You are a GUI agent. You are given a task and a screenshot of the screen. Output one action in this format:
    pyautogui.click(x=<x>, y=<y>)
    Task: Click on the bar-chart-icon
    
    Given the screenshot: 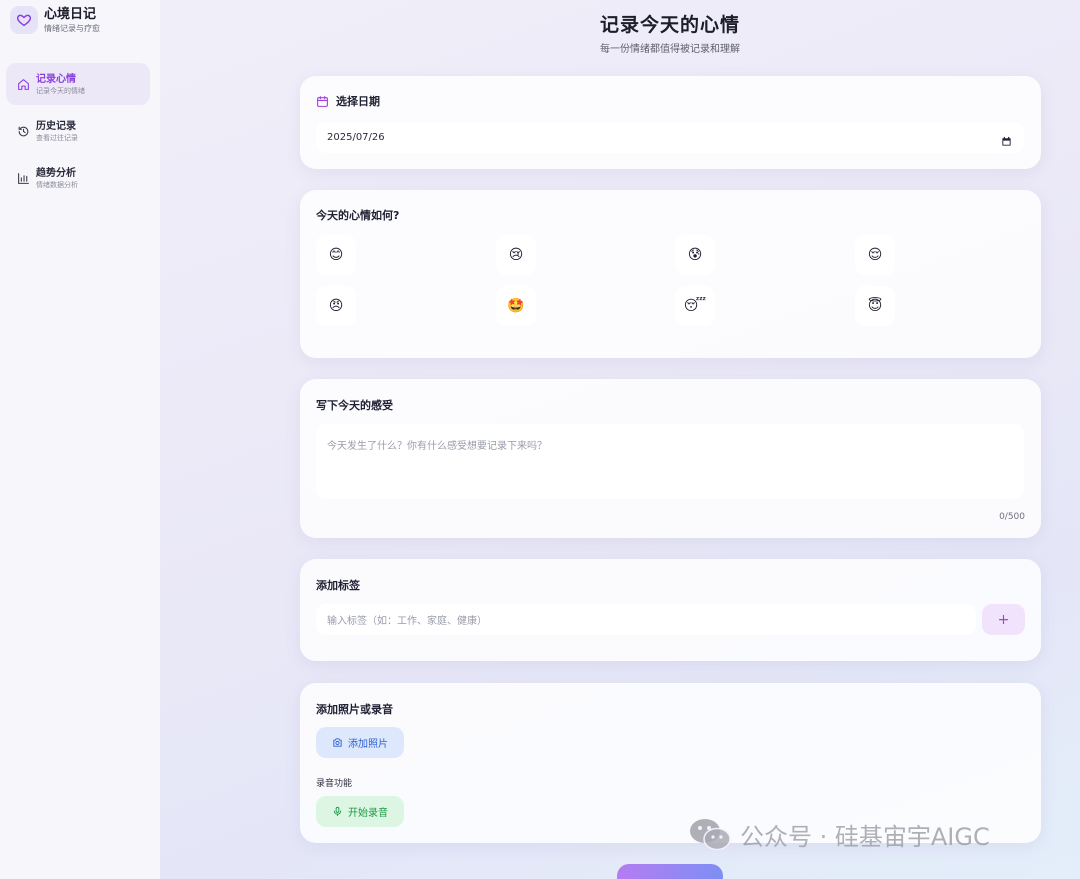 What is the action you would take?
    pyautogui.click(x=23, y=178)
    